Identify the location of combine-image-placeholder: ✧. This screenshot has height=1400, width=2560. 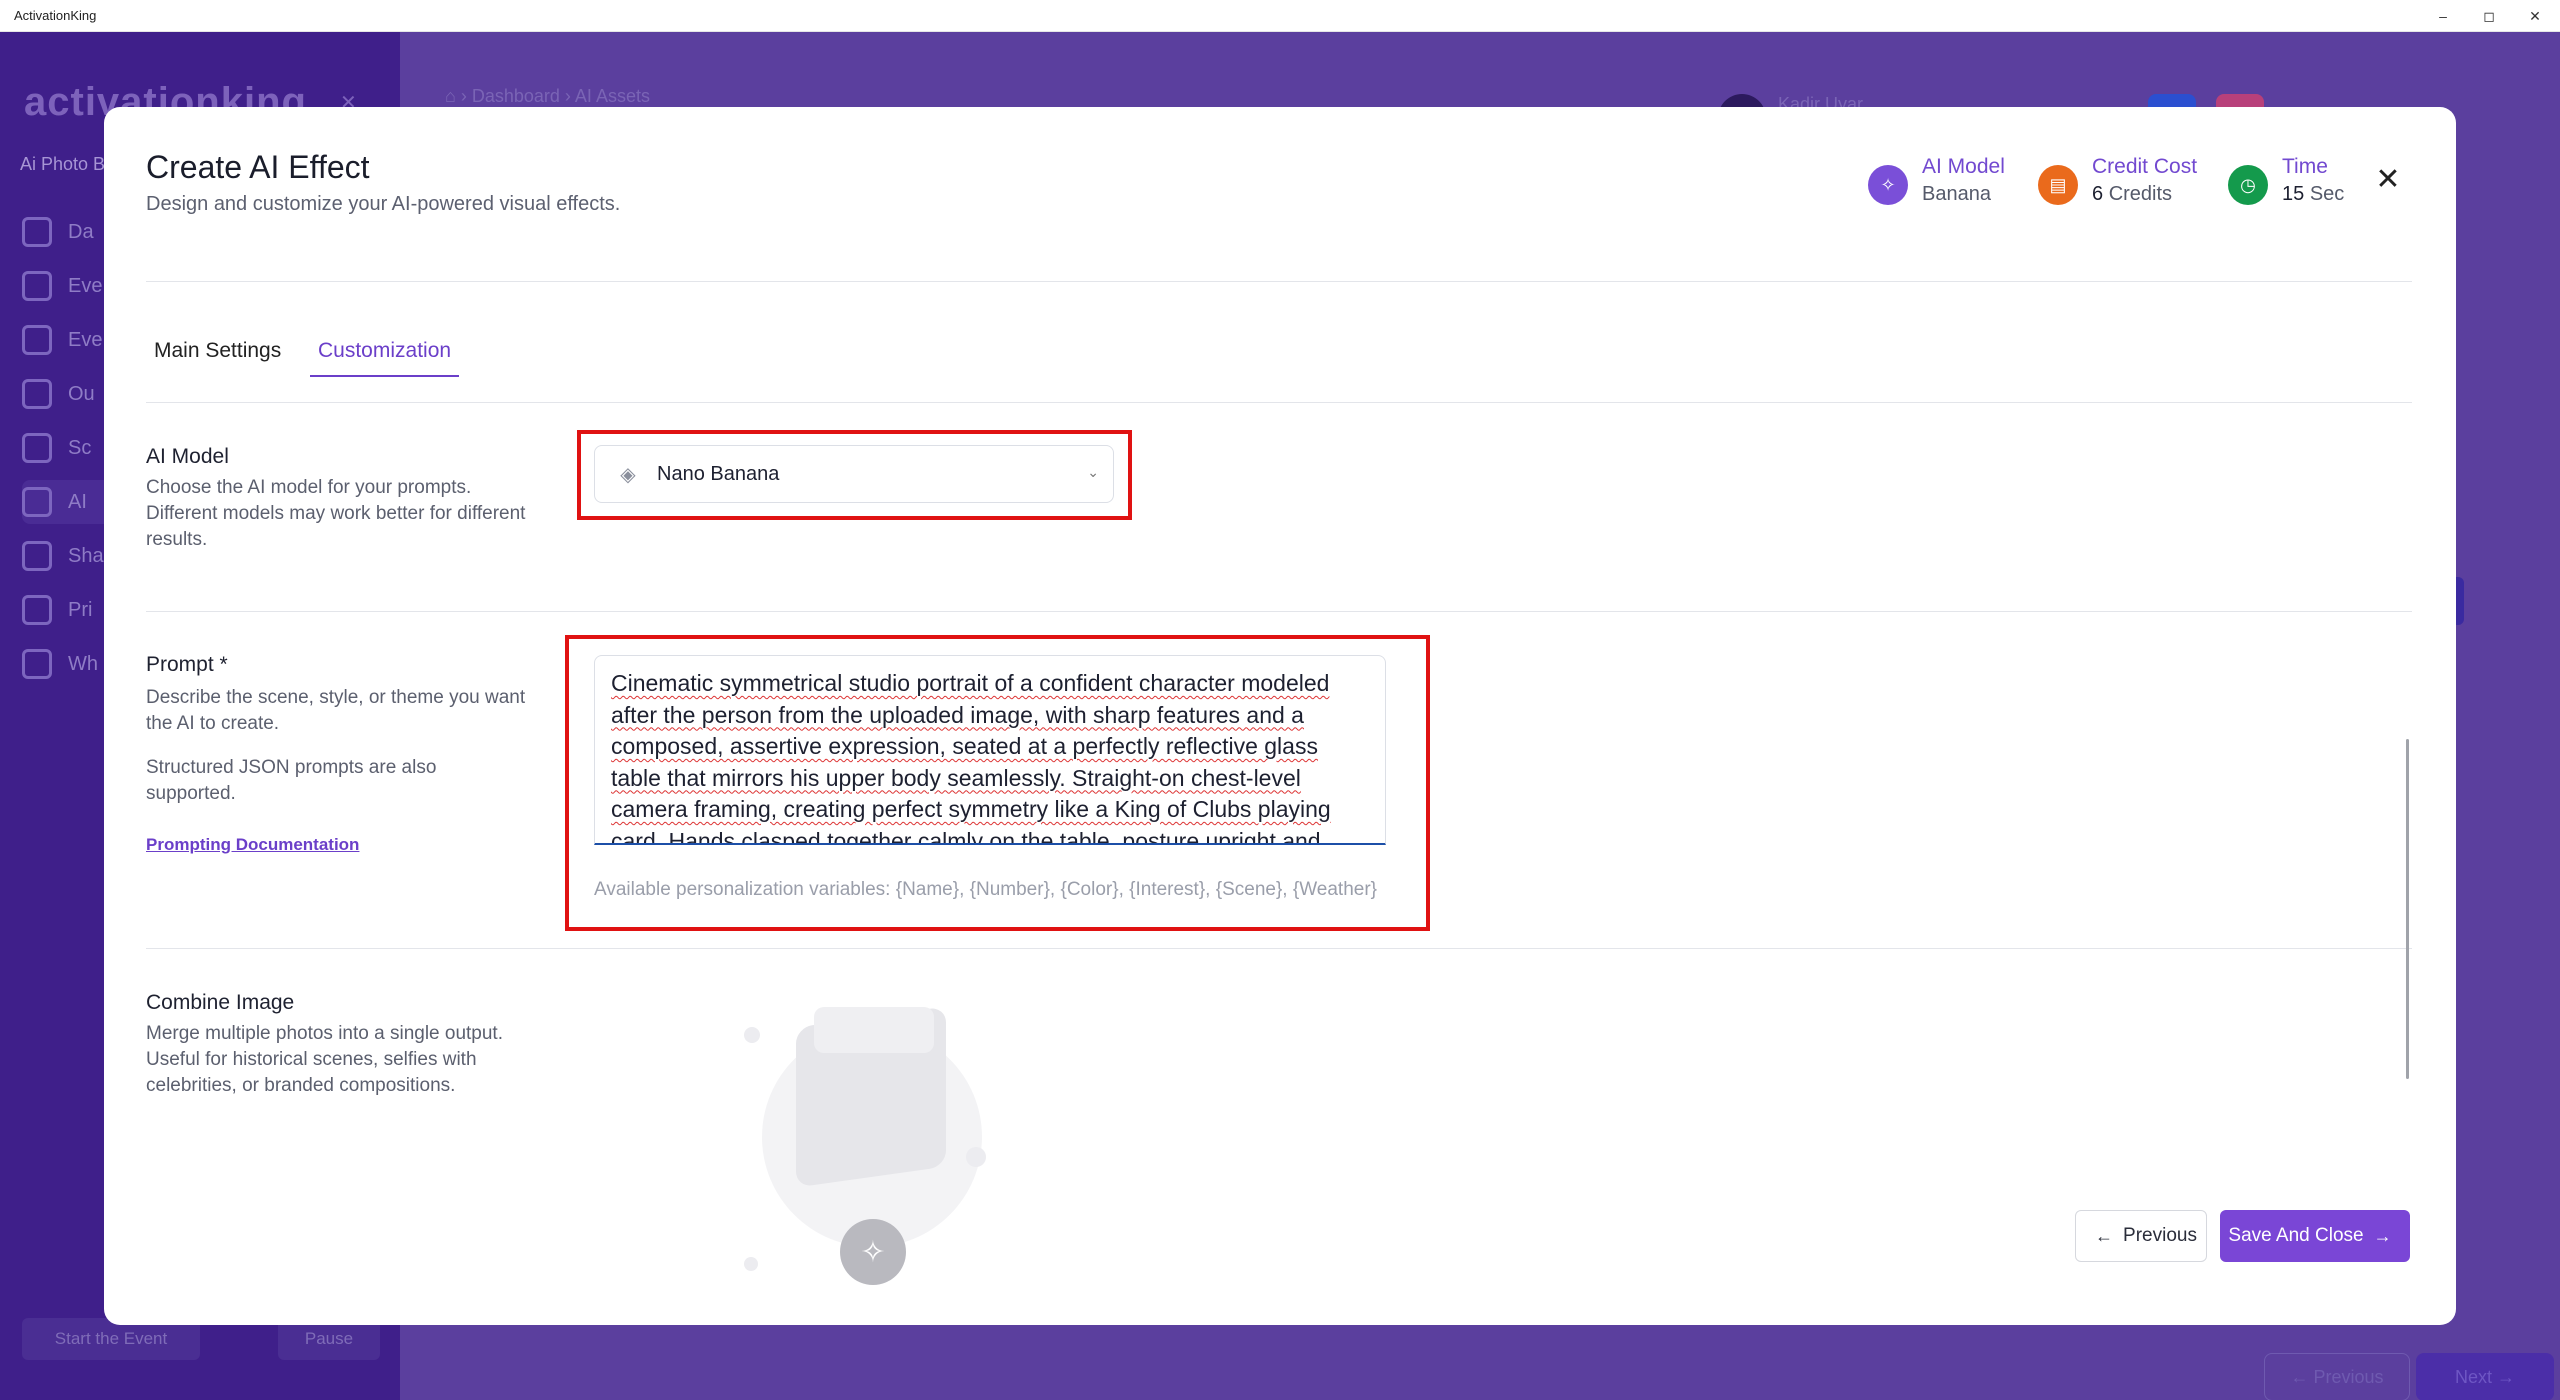
(874, 1147).